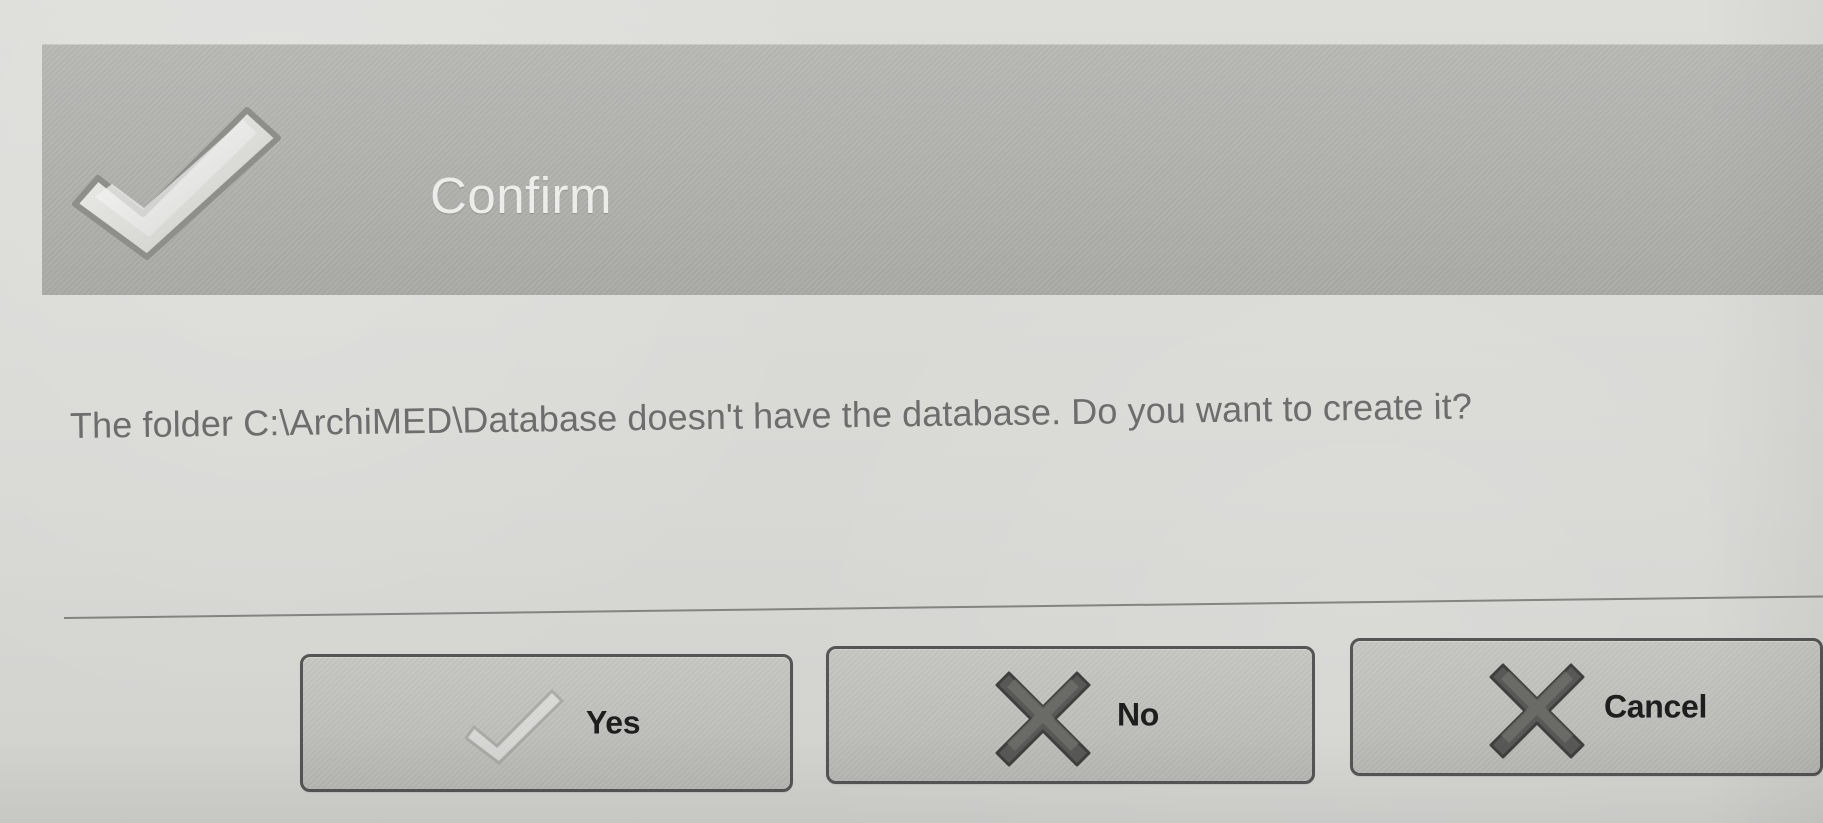 The width and height of the screenshot is (1823, 823). What do you see at coordinates (943, 607) in the screenshot?
I see `dialog-divider` at bounding box center [943, 607].